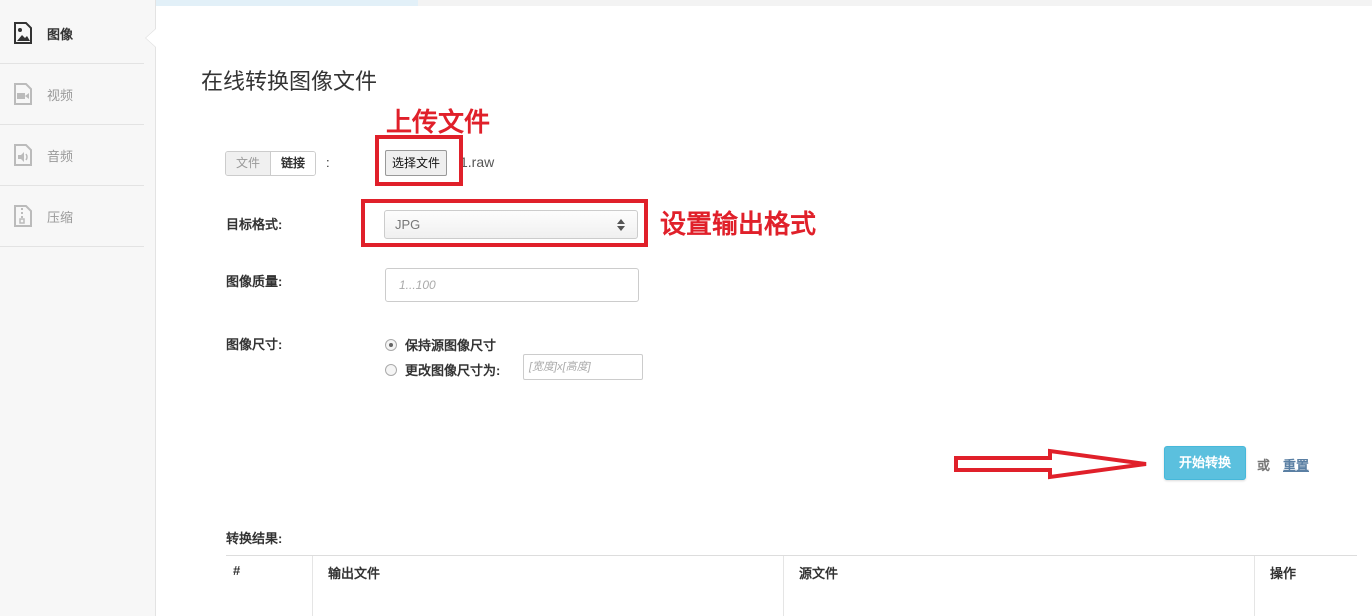 This screenshot has width=1372, height=616. What do you see at coordinates (60, 156) in the screenshot?
I see `sidebar-item-label: 音频` at bounding box center [60, 156].